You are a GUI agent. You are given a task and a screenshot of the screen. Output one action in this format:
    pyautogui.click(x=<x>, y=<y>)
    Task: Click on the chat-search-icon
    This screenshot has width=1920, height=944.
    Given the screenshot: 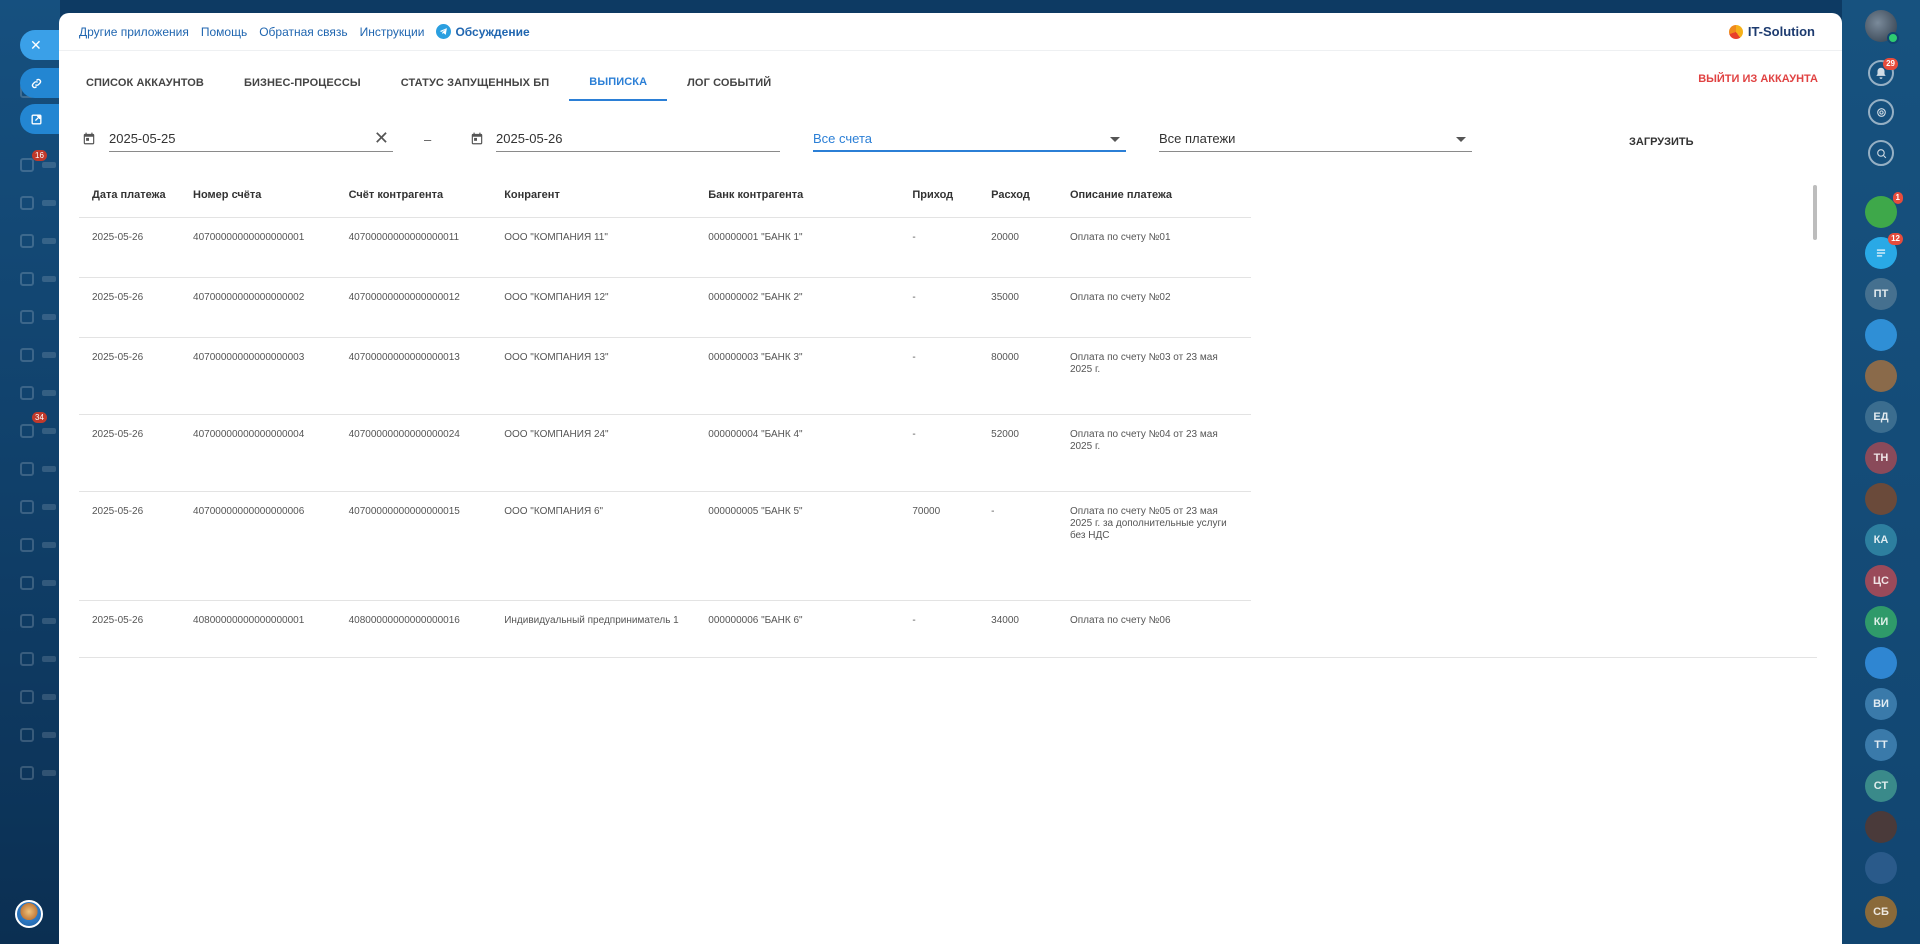 What is the action you would take?
    pyautogui.click(x=1881, y=153)
    